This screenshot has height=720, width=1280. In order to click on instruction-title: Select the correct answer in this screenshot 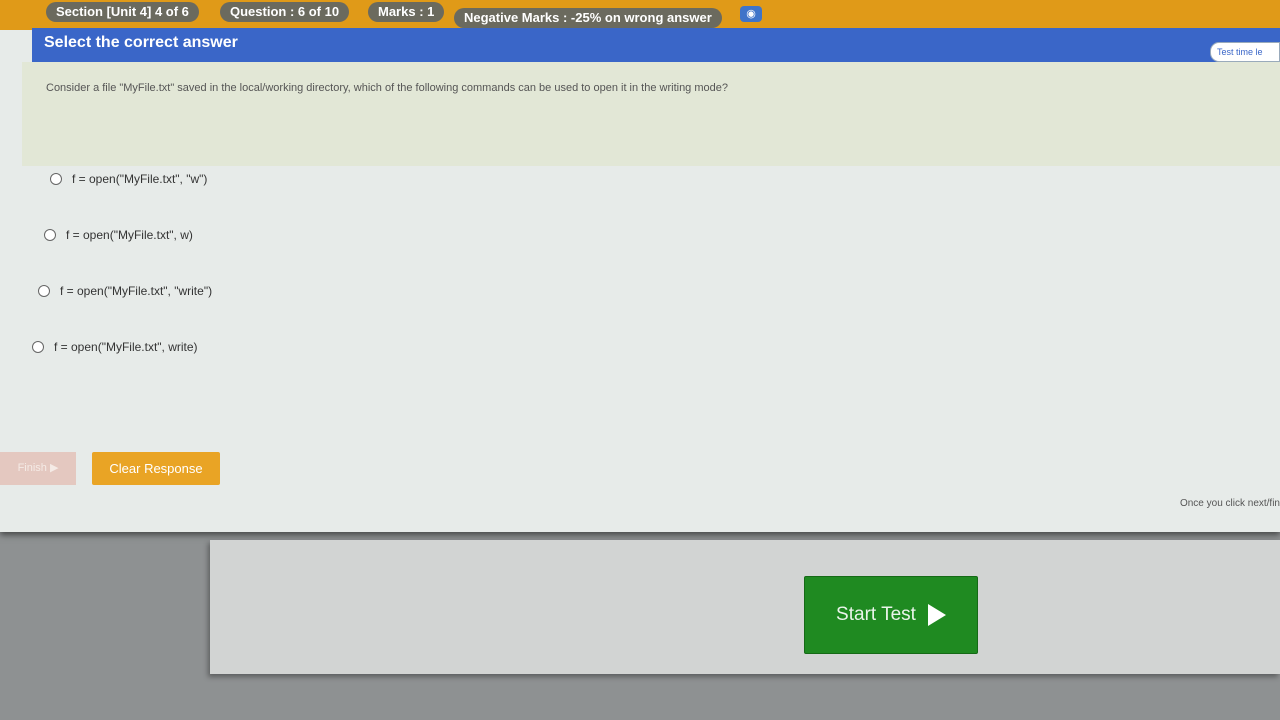, I will do `click(141, 42)`.